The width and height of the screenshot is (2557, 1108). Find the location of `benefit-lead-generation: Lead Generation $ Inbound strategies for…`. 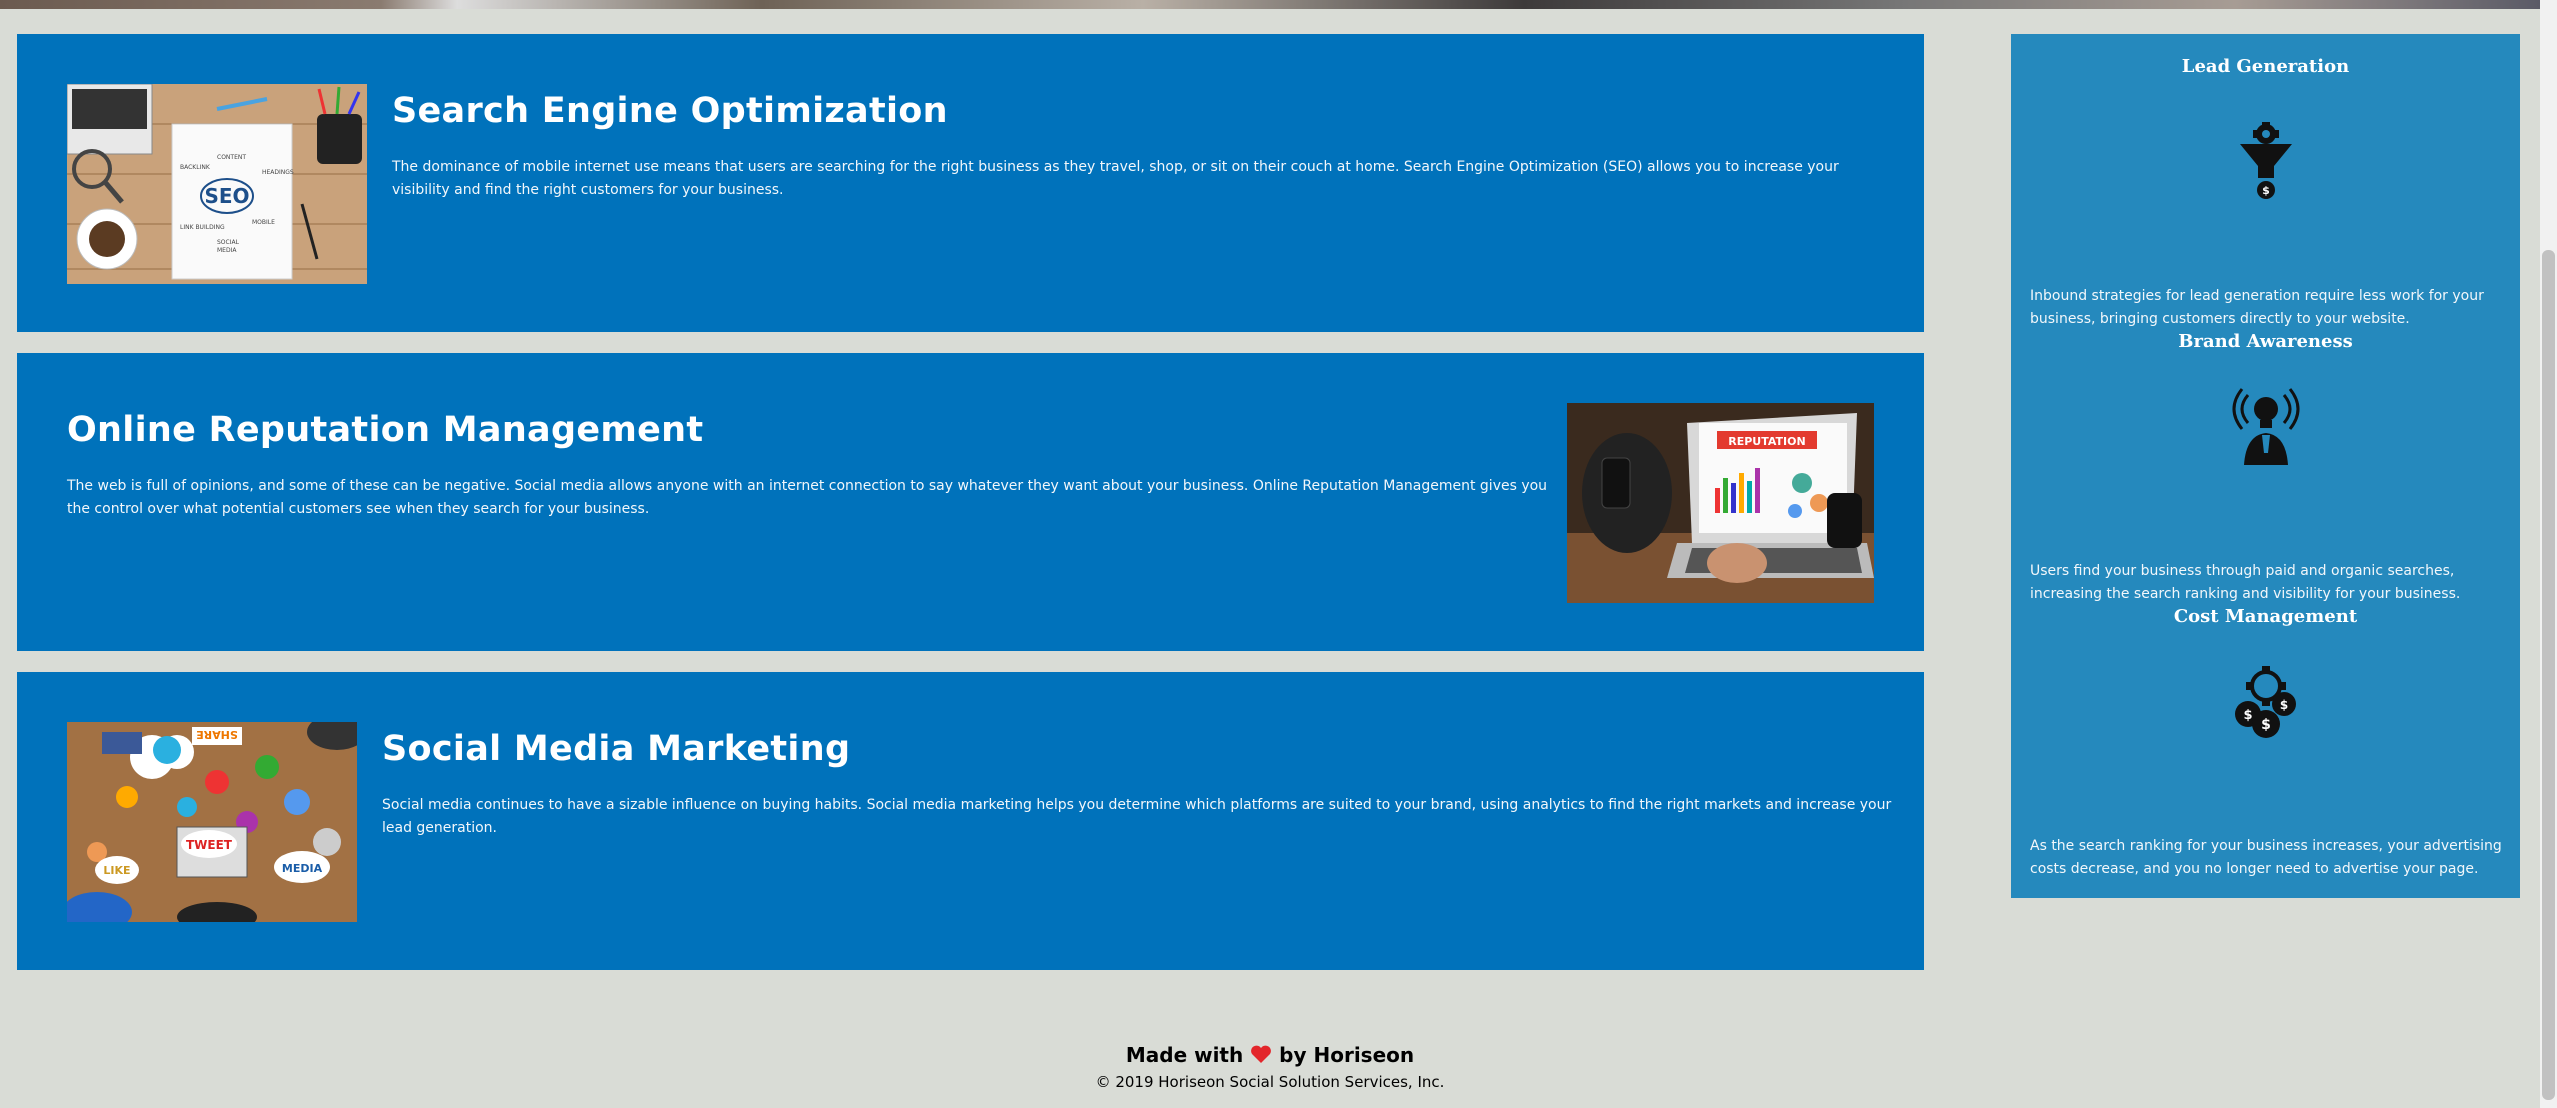

benefit-lead-generation: Lead Generation $ Inbound strategies for… is located at coordinates (2265, 191).